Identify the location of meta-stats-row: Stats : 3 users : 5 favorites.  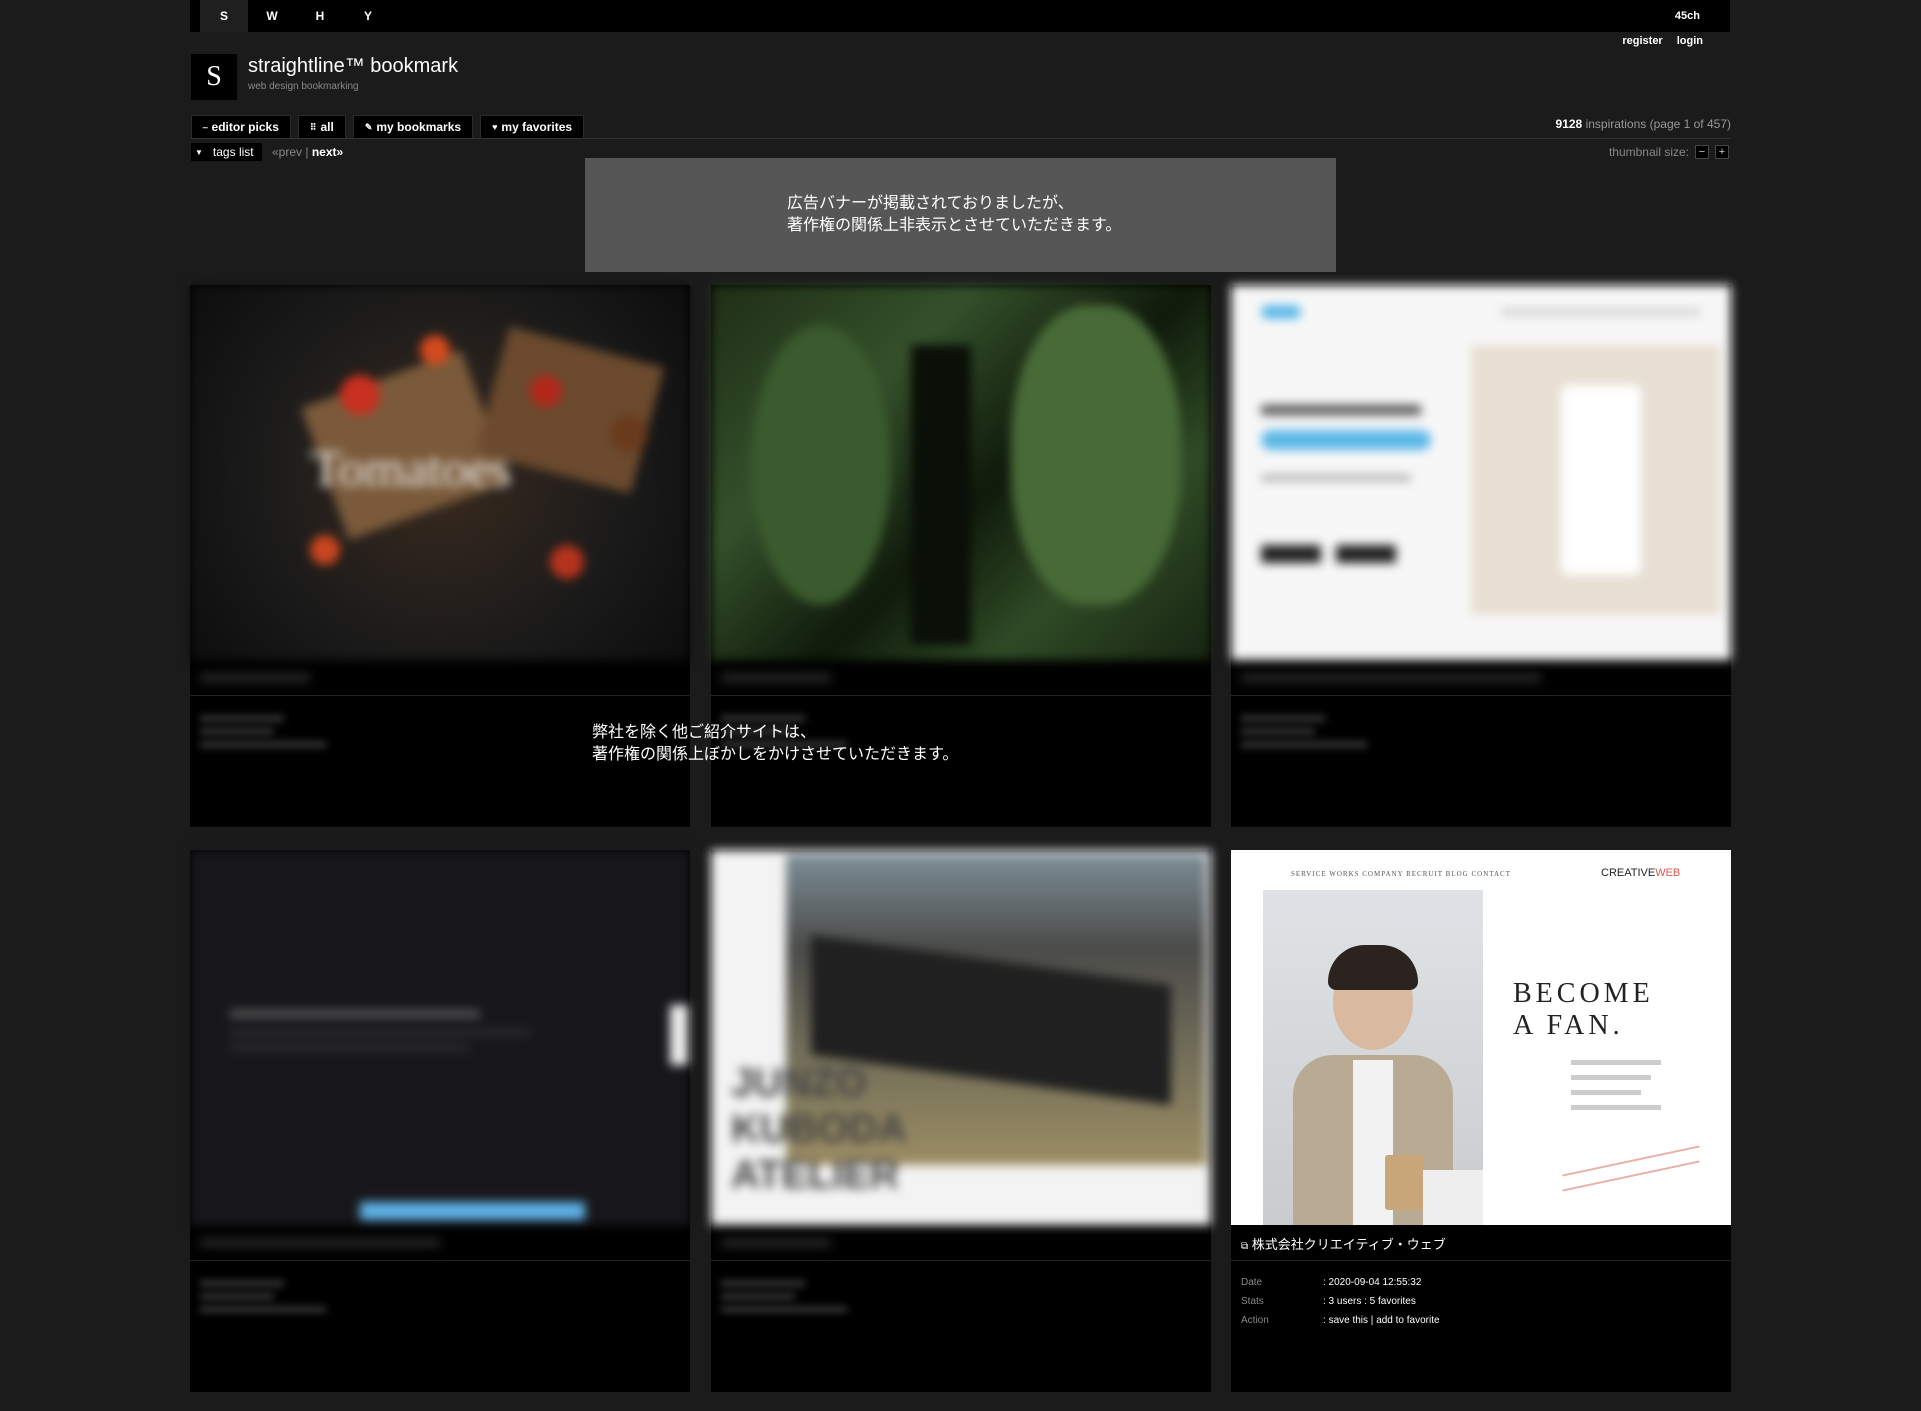
(1340, 1301).